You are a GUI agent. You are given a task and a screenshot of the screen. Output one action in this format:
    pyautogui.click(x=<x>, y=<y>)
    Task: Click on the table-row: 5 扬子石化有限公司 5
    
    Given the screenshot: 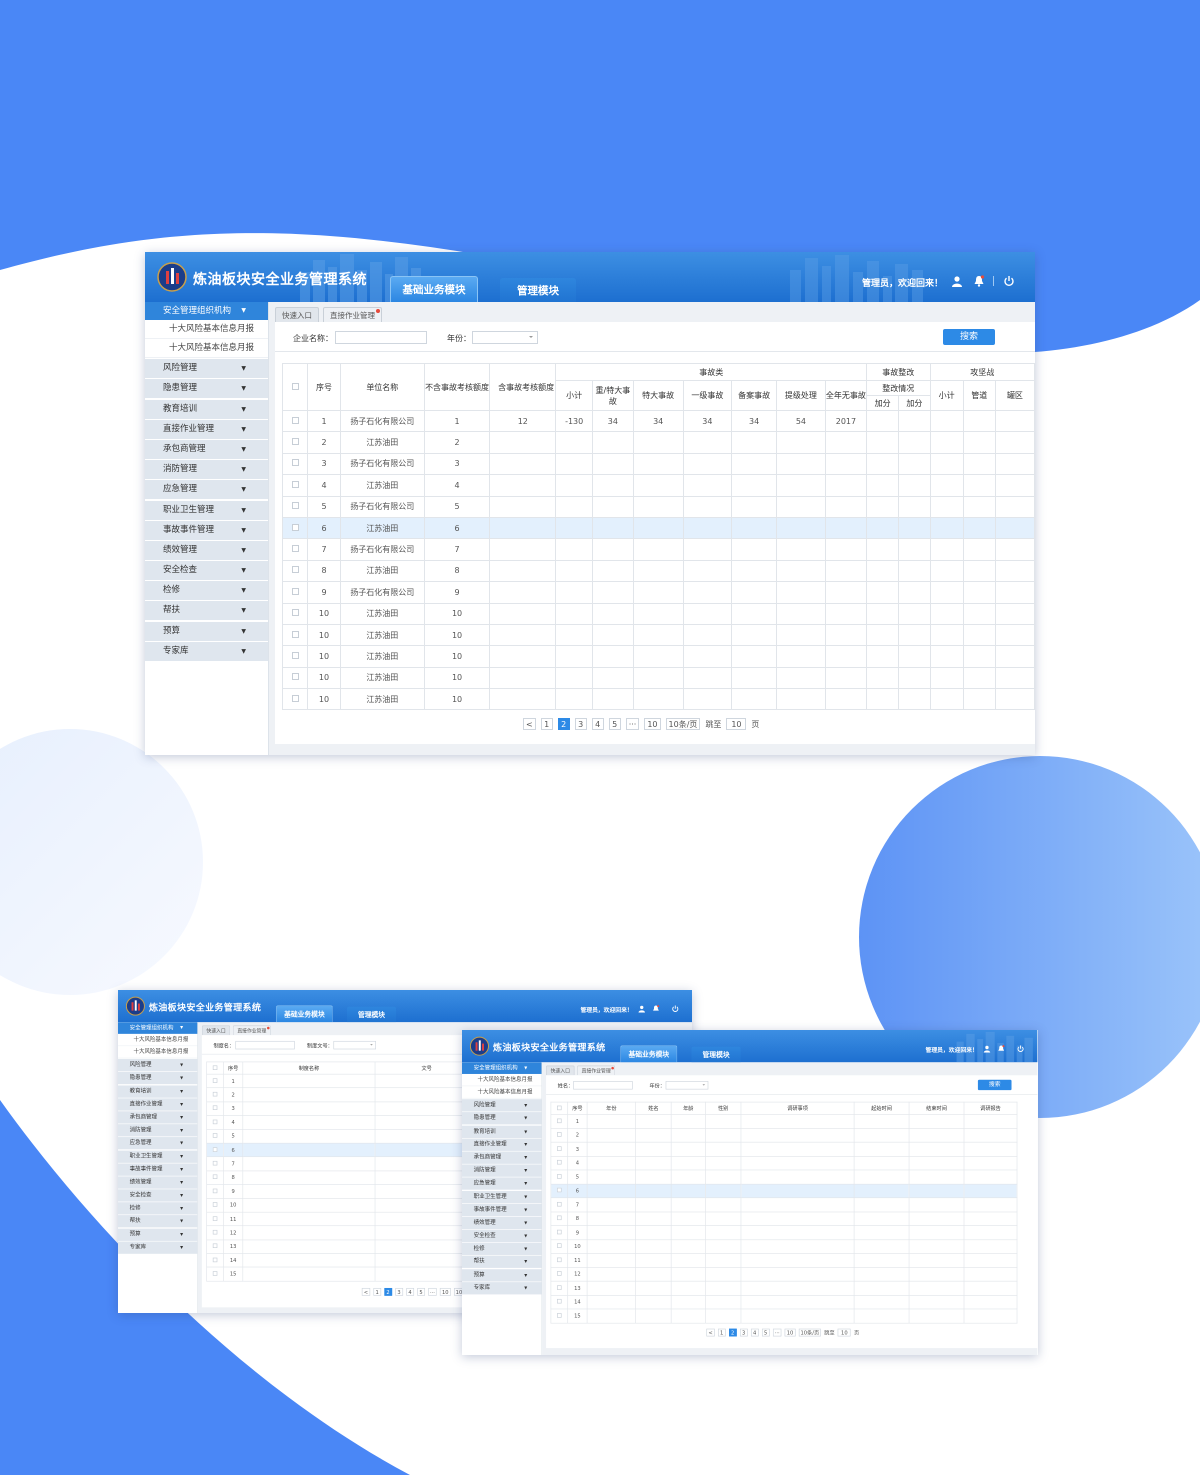 What is the action you would take?
    pyautogui.click(x=658, y=506)
    